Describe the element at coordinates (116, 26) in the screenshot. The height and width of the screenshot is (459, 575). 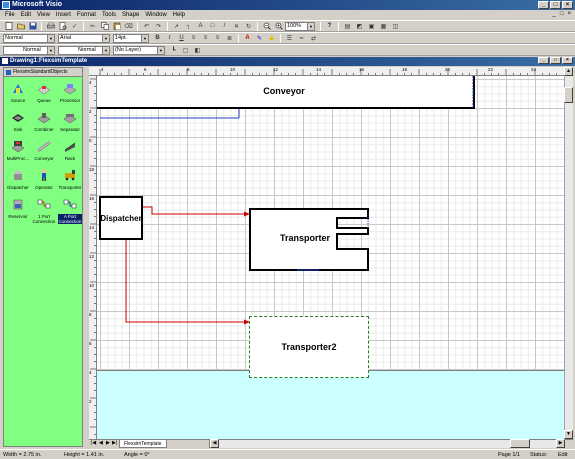
I see `paste-icon` at that location.